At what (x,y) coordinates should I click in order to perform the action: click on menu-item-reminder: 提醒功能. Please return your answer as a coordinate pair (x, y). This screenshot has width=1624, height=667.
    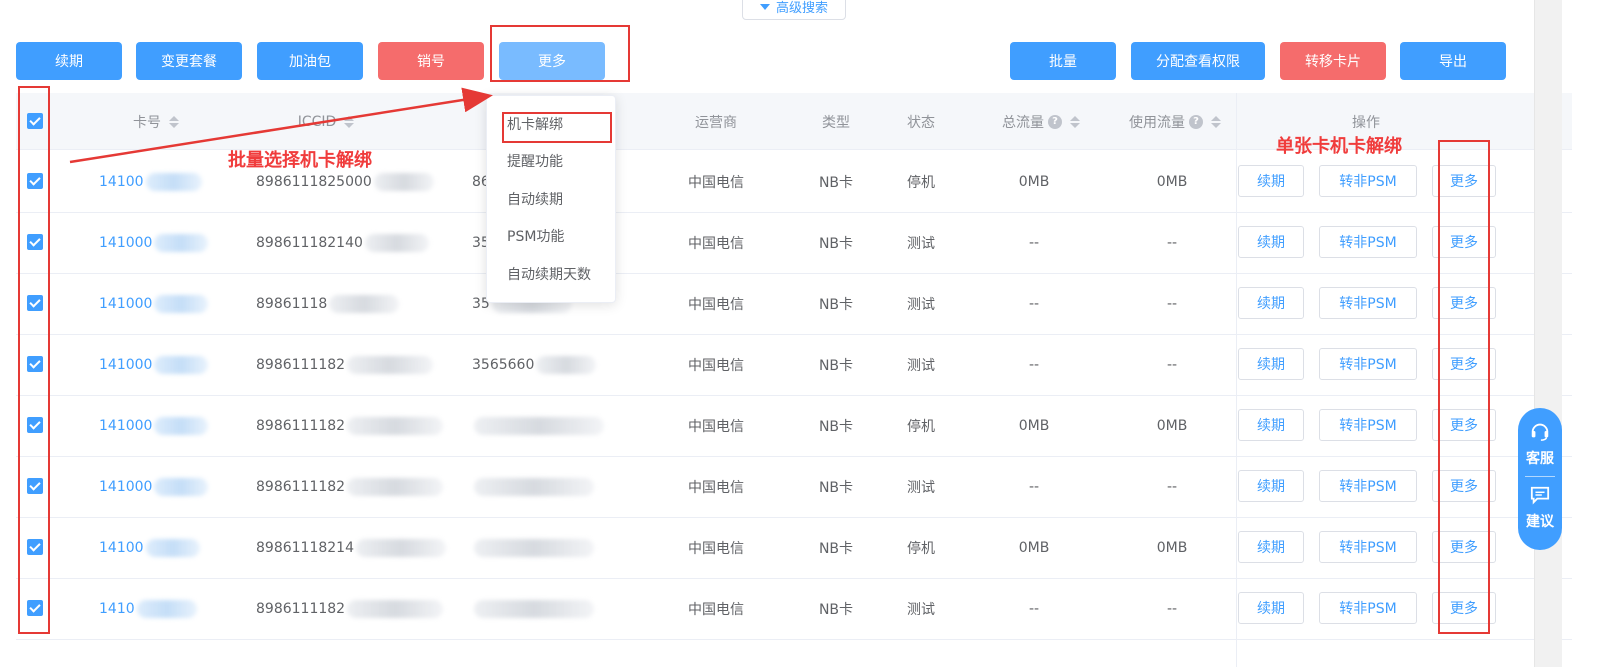
    Looking at the image, I should click on (552, 161).